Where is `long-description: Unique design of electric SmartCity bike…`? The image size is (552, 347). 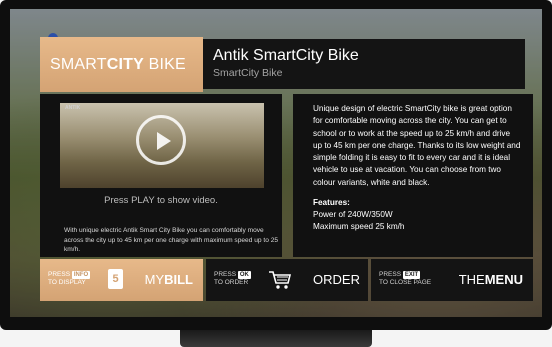
long-description: Unique design of electric SmartCity bike… is located at coordinates (417, 145).